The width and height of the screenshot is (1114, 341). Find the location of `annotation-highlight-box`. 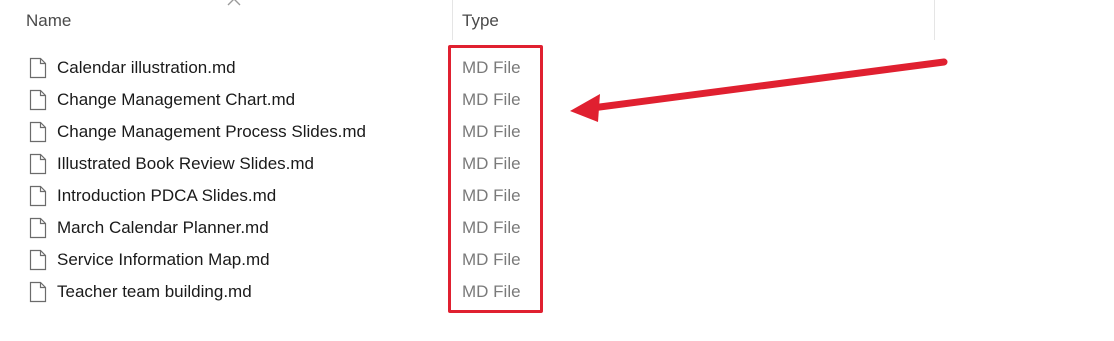

annotation-highlight-box is located at coordinates (495, 179).